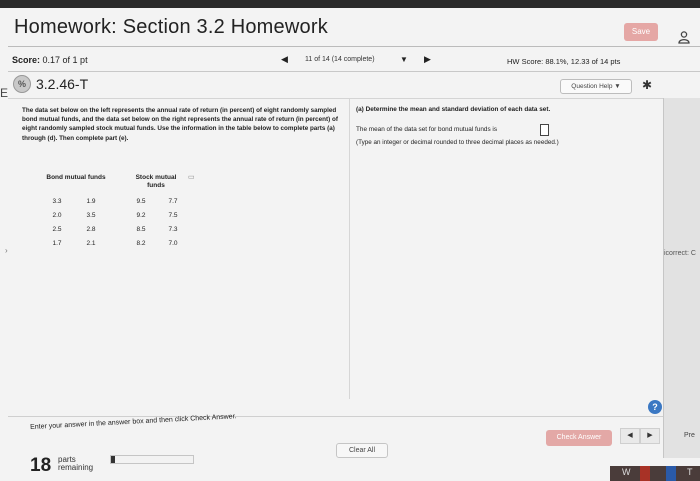 Image resolution: width=700 pixels, height=481 pixels. Describe the element at coordinates (76, 467) in the screenshot. I see `parts-label-line2: remaining` at that location.